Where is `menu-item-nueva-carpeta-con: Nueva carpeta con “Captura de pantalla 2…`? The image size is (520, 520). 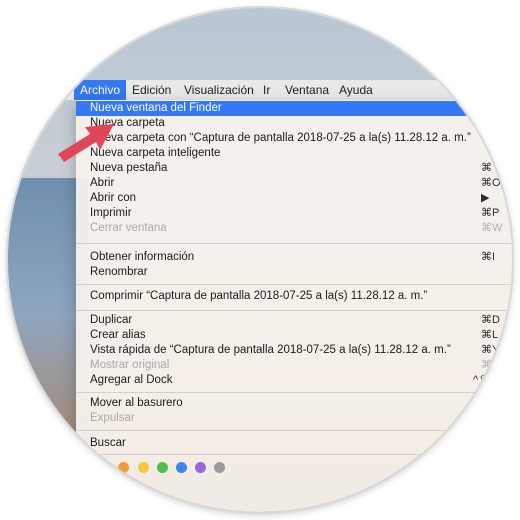
menu-item-nueva-carpeta-con: Nueva carpeta con “Captura de pantalla 2… is located at coordinates (294, 138).